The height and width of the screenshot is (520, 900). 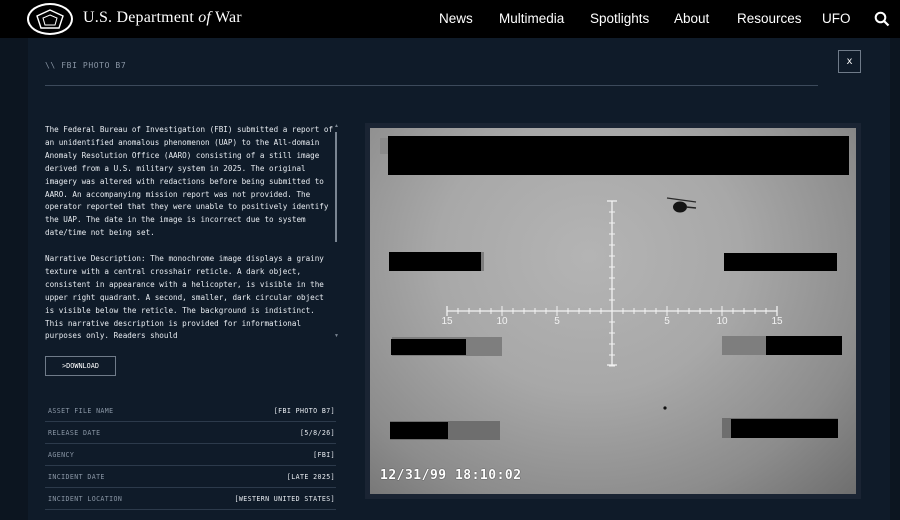 What do you see at coordinates (336, 336) in the screenshot?
I see `scroll-down-arrow-icon: ▼` at bounding box center [336, 336].